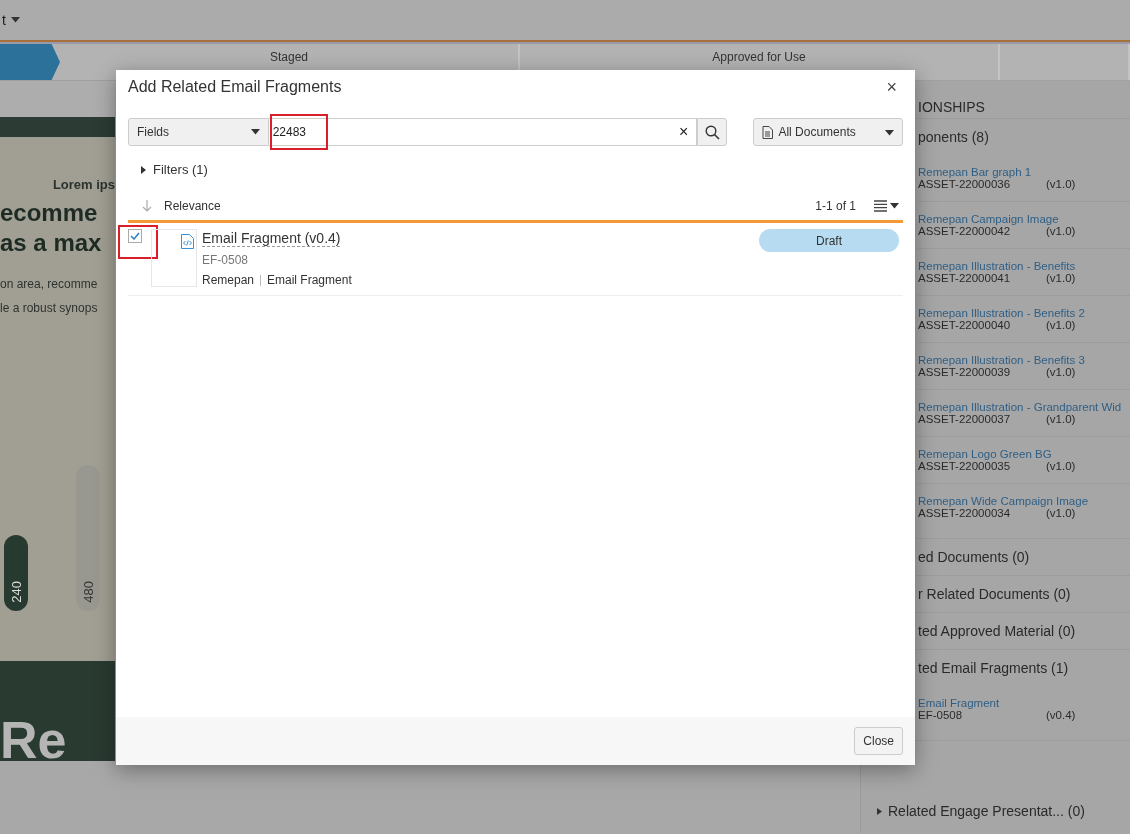 The height and width of the screenshot is (834, 1130). What do you see at coordinates (965, 231) in the screenshot?
I see `item-id: ASSET-22000042` at bounding box center [965, 231].